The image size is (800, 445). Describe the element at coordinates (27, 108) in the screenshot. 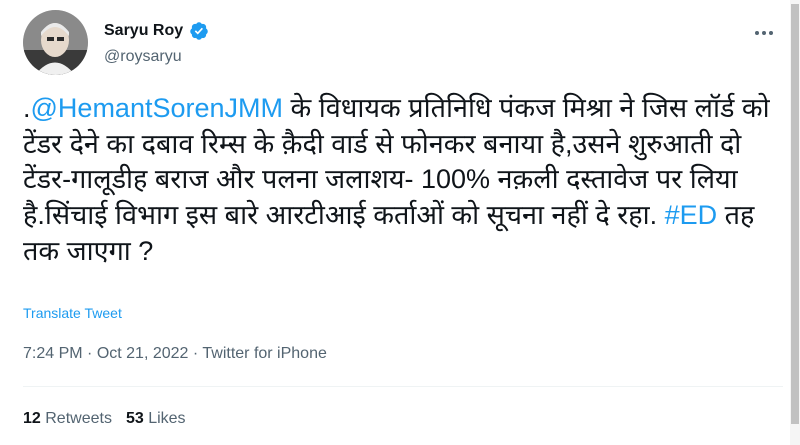

I see `tweet-prefix: .` at that location.